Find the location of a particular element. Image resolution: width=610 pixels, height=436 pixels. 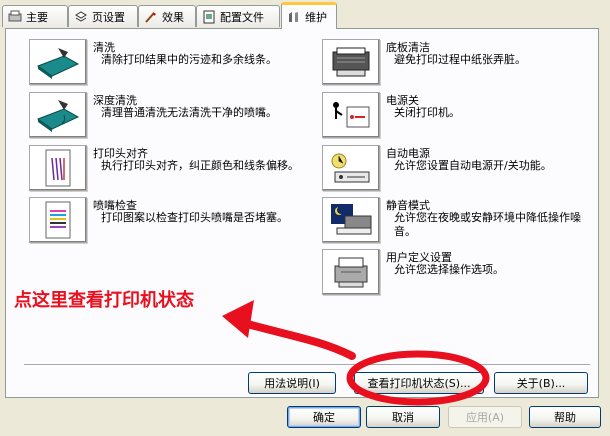

bottom-plate-cleaning-item: 底板清洁 避免打印过程中纸张弄脏。 is located at coordinates (457, 63).